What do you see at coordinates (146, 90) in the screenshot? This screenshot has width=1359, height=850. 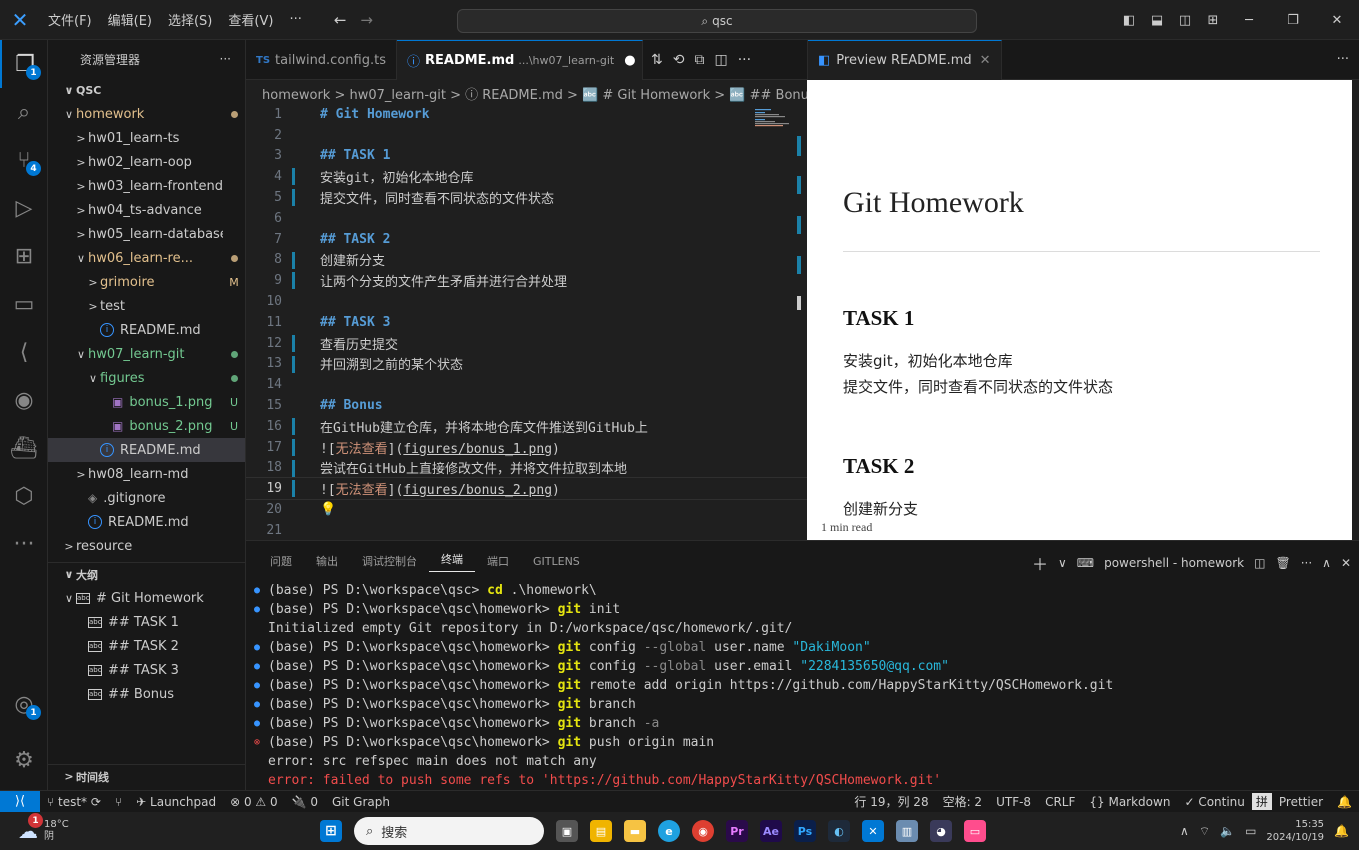 I see `workspace-root: ∨ QSC` at bounding box center [146, 90].